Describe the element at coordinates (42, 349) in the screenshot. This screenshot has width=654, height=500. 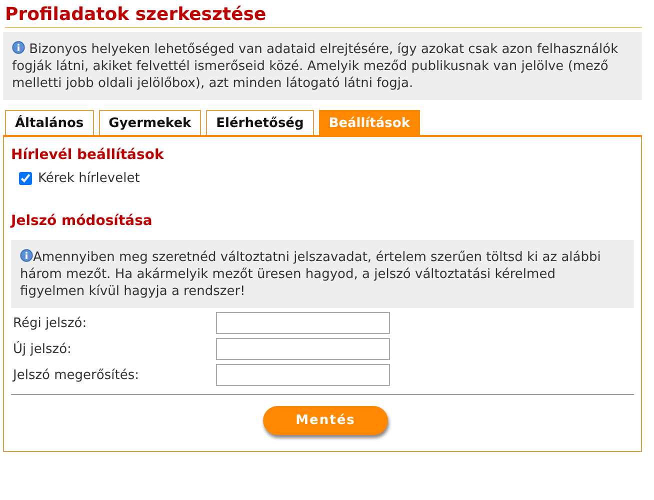
I see `field-label: Új jelszó:` at that location.